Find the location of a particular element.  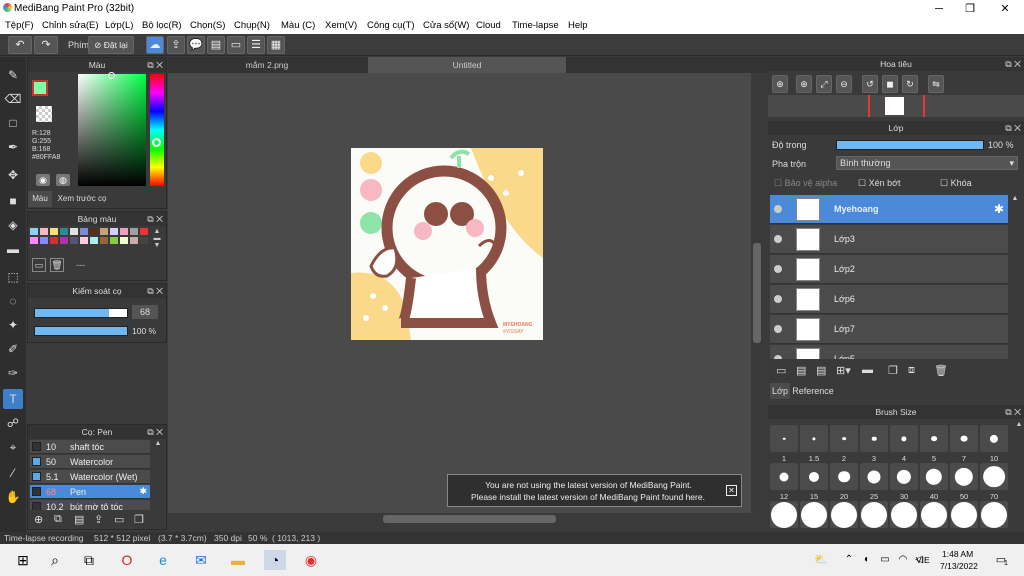

bucket-tool-icon: ◈ is located at coordinates (13, 225).